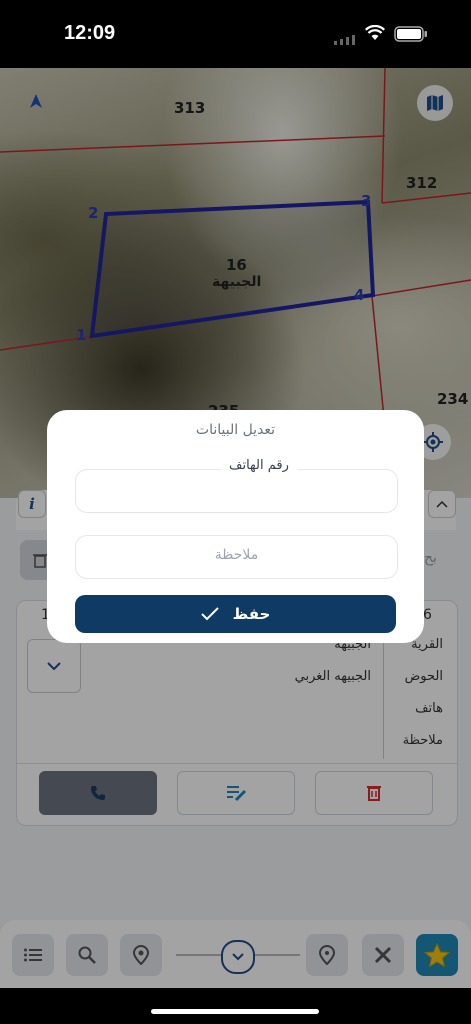 The width and height of the screenshot is (471, 1024). Describe the element at coordinates (235, 430) in the screenshot. I see `dialog-title: تعديل البيانات` at that location.